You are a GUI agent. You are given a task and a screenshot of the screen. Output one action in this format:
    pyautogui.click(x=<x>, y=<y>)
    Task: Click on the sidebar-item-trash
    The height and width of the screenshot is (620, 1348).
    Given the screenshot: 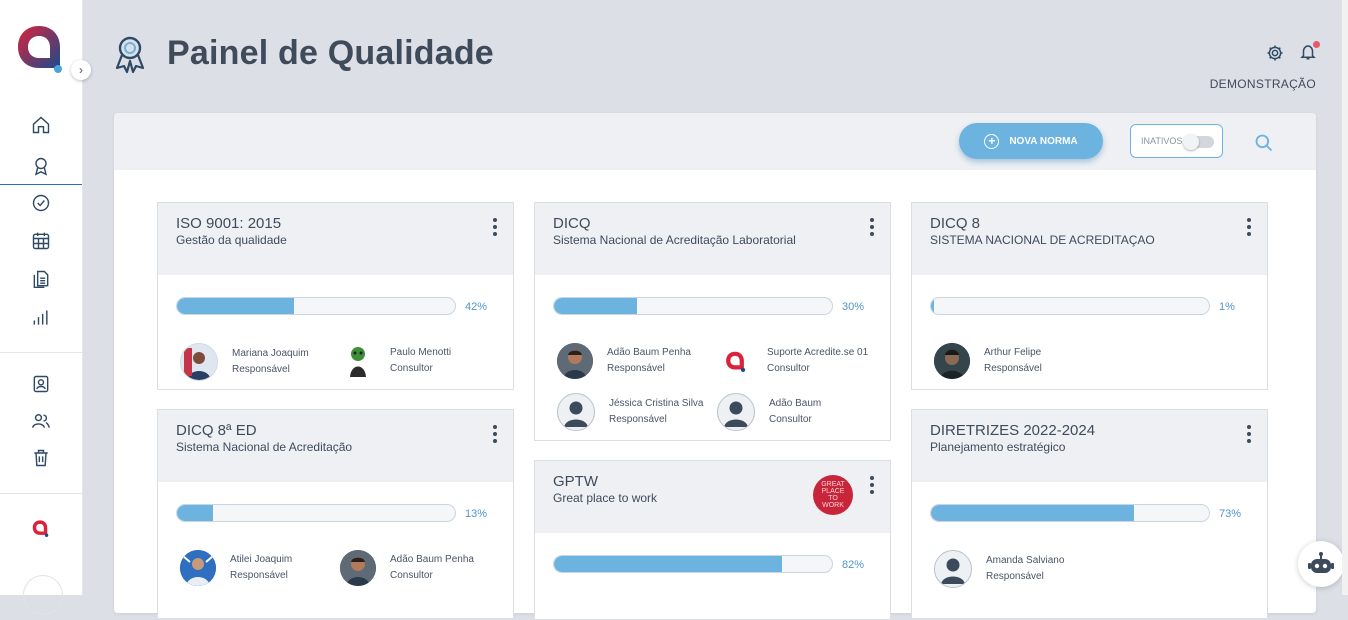 What is the action you would take?
    pyautogui.click(x=41, y=458)
    